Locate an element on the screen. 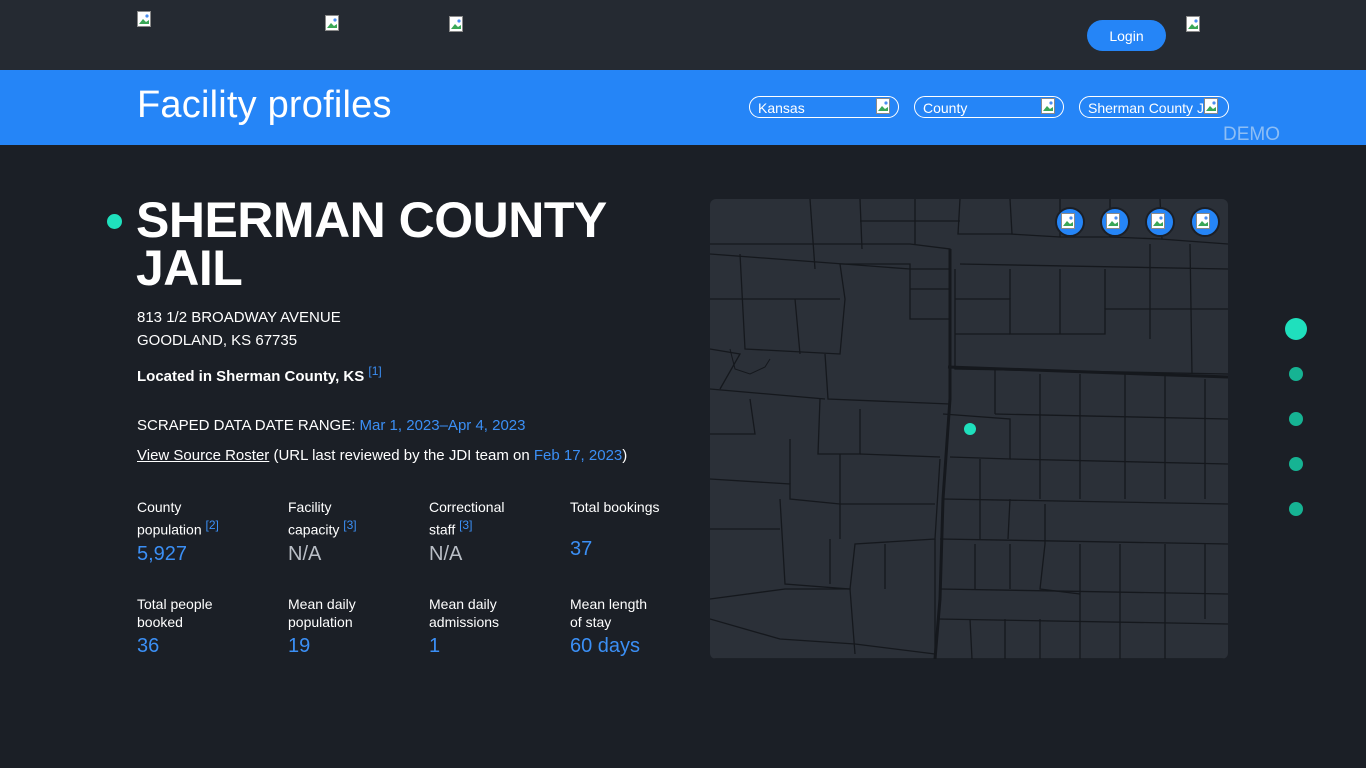  stat-facility-capacity: Facility capacity [3] N/A is located at coordinates (358, 532).